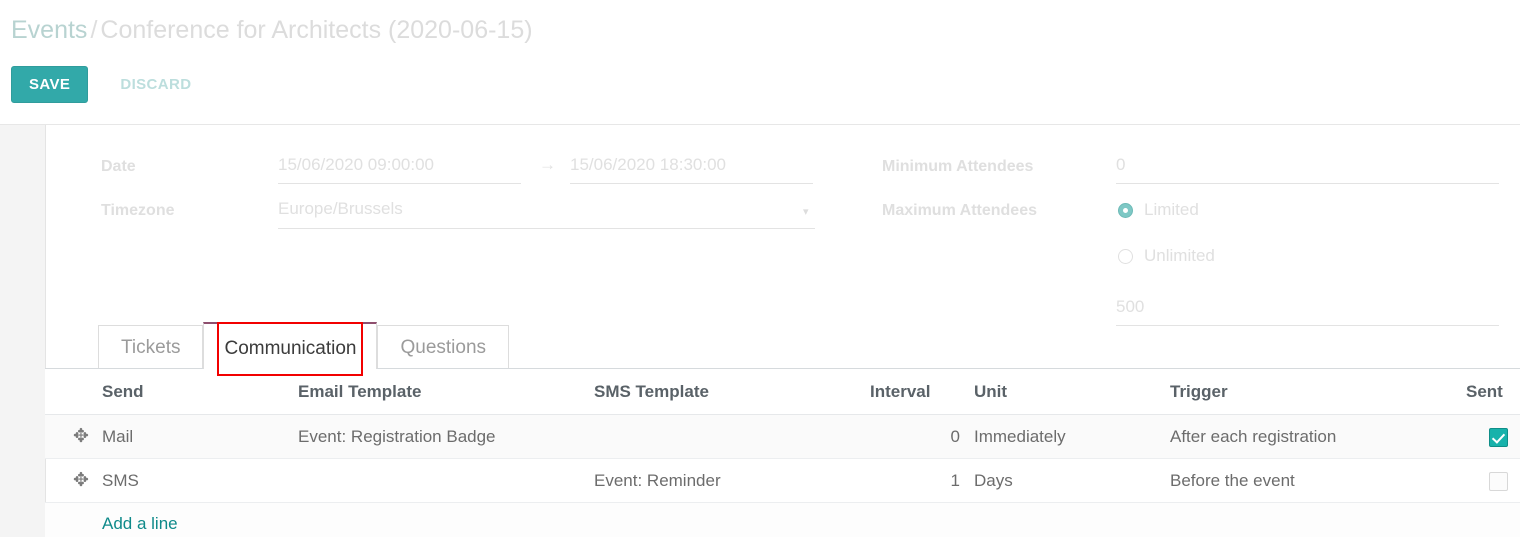  Describe the element at coordinates (1307, 183) in the screenshot. I see `minimum-attendees-underline` at that location.